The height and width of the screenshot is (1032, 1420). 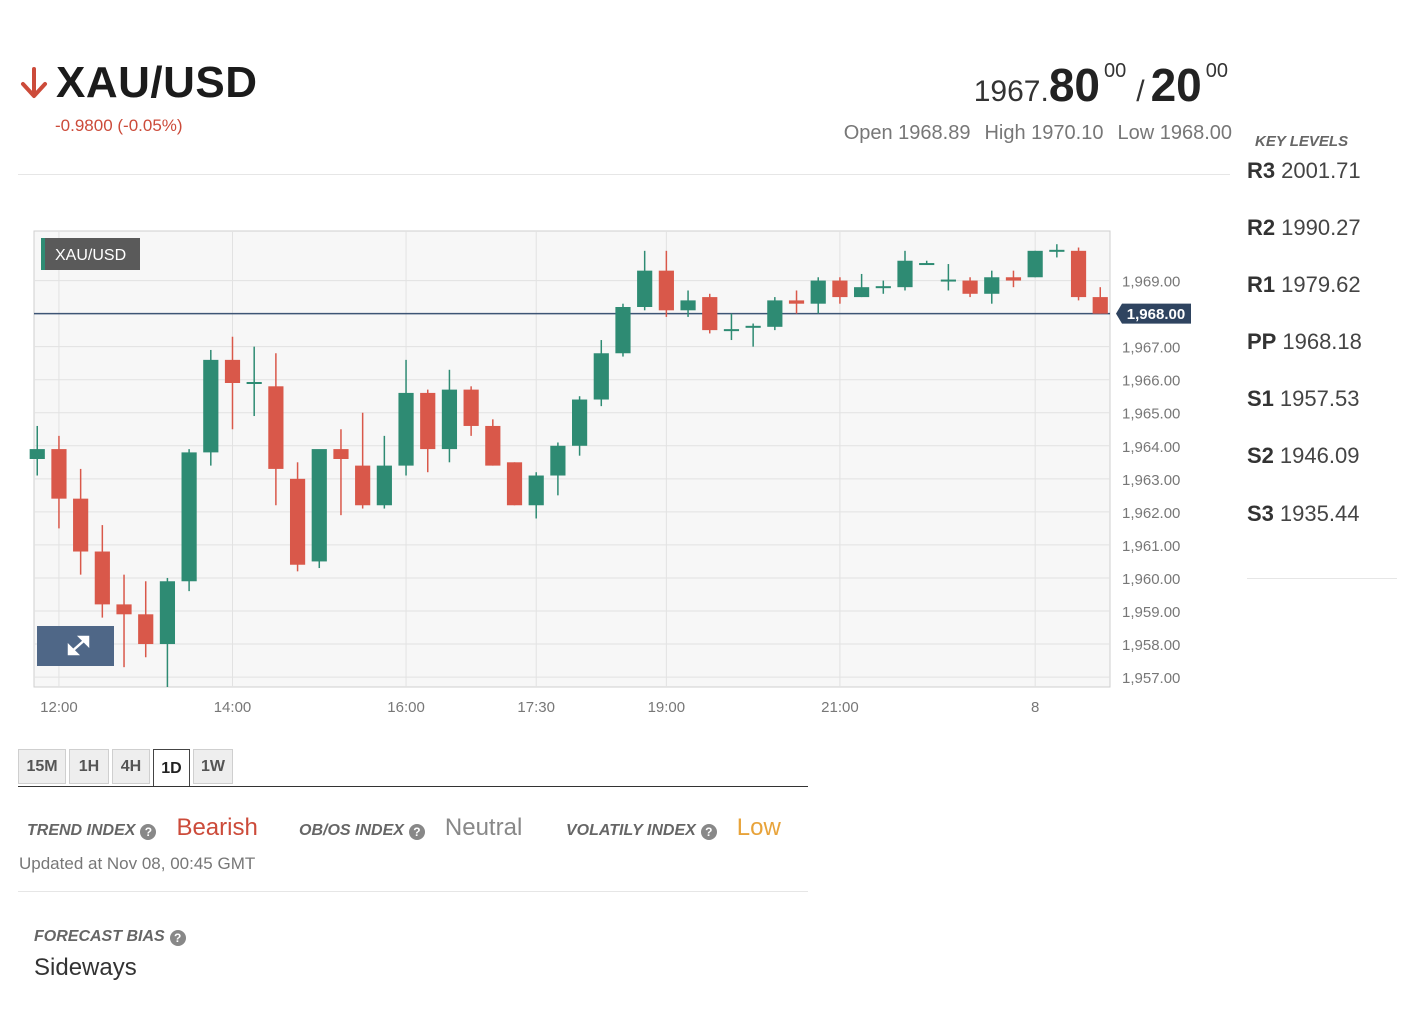 I want to click on y-tick-label: 1,967.00, so click(x=1151, y=348).